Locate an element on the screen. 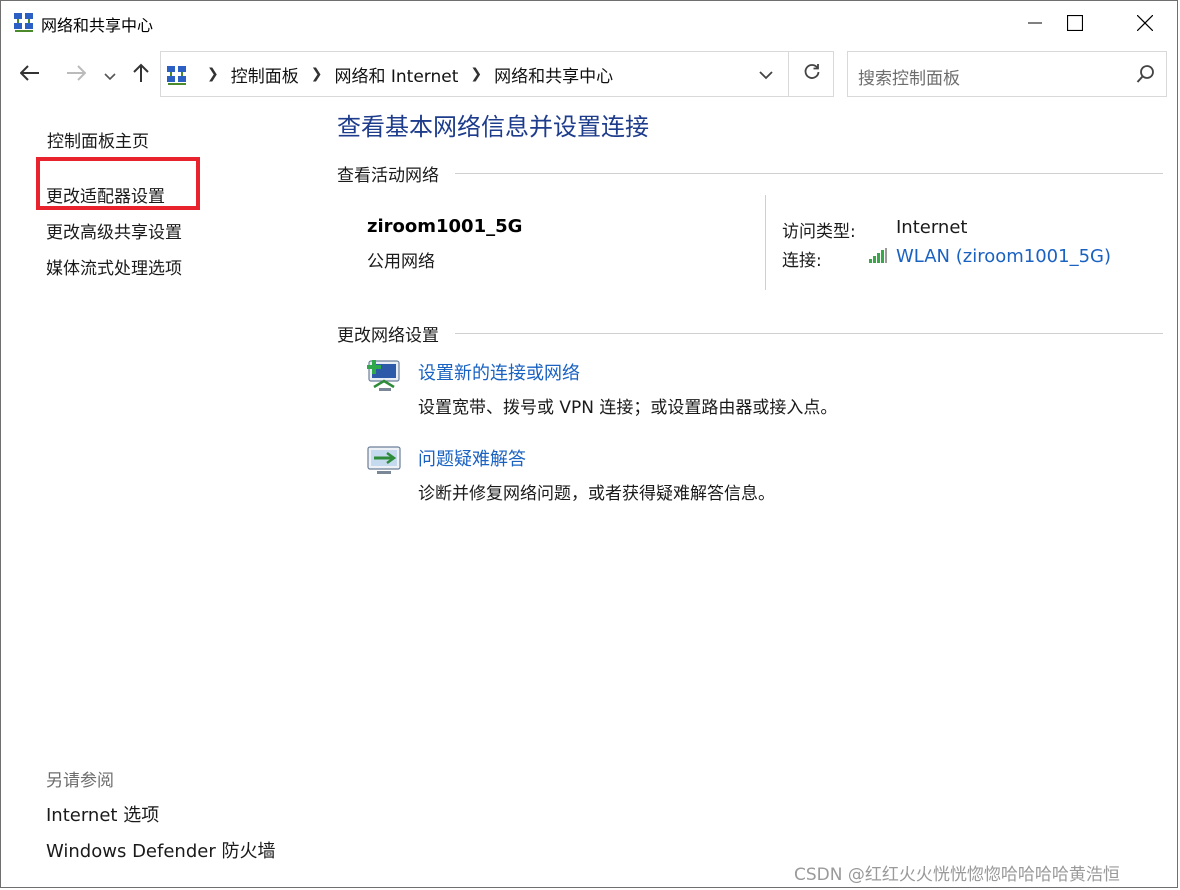 The width and height of the screenshot is (1180, 890). back-button is located at coordinates (30, 75).